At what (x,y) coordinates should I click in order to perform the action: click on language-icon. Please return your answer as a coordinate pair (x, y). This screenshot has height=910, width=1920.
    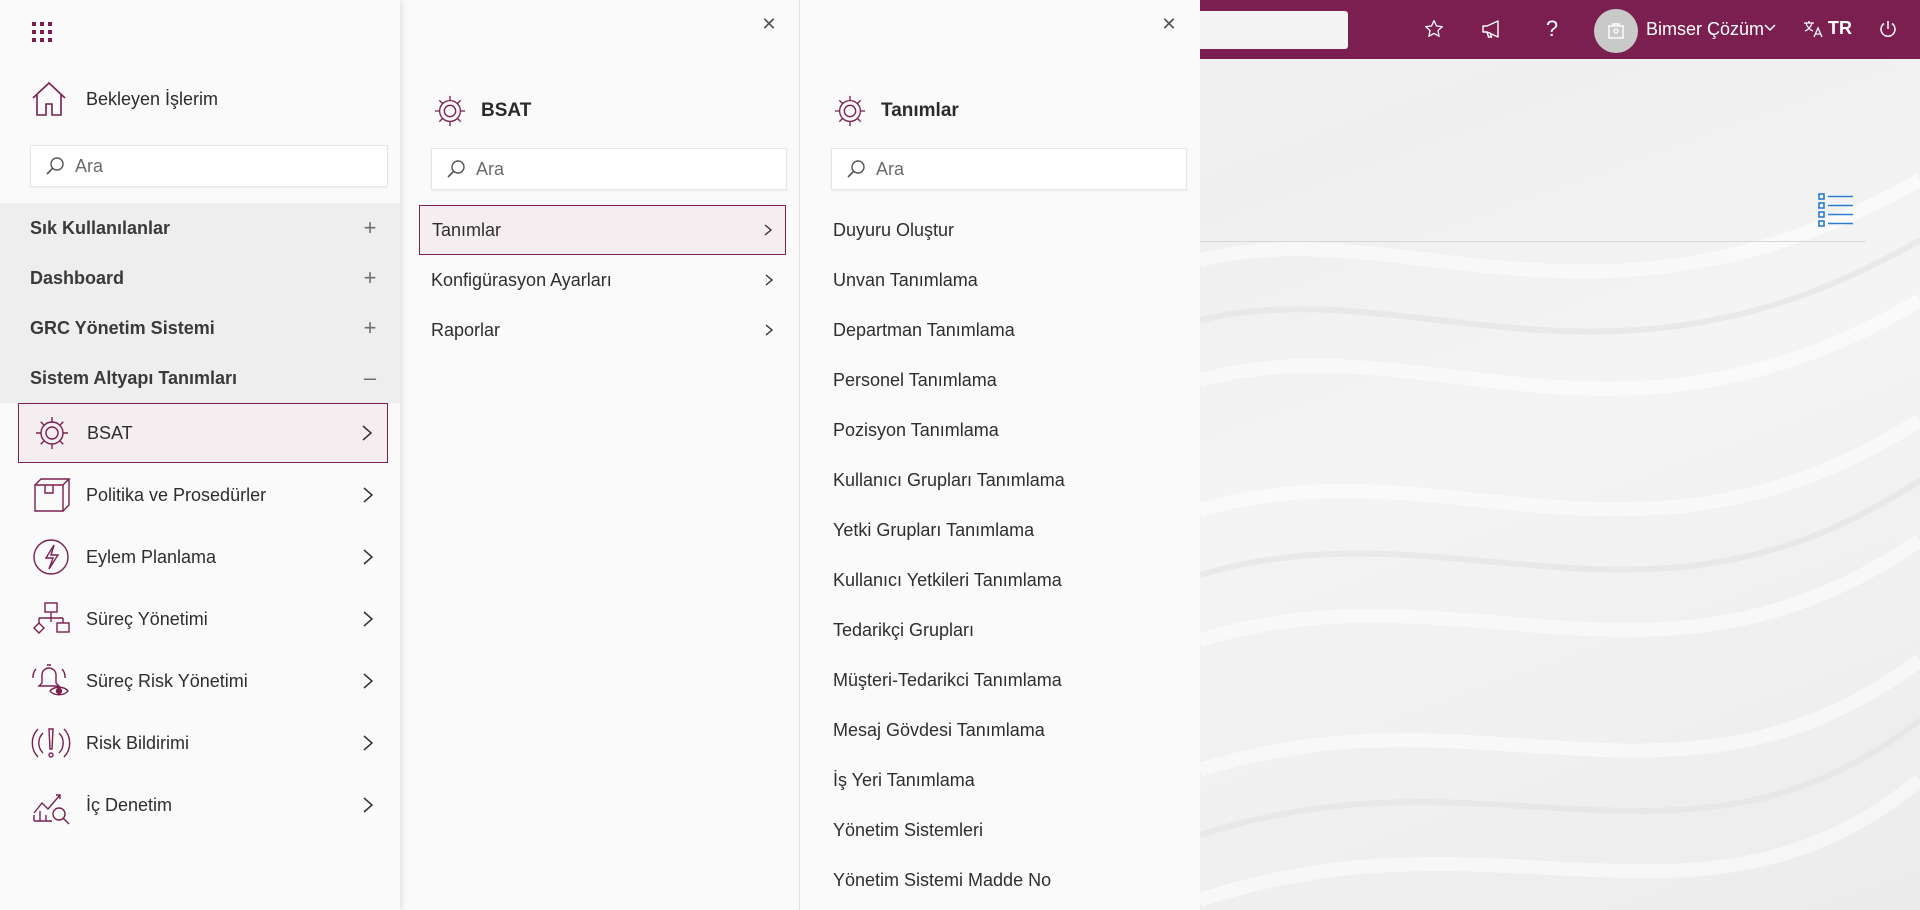
    Looking at the image, I should click on (1813, 28).